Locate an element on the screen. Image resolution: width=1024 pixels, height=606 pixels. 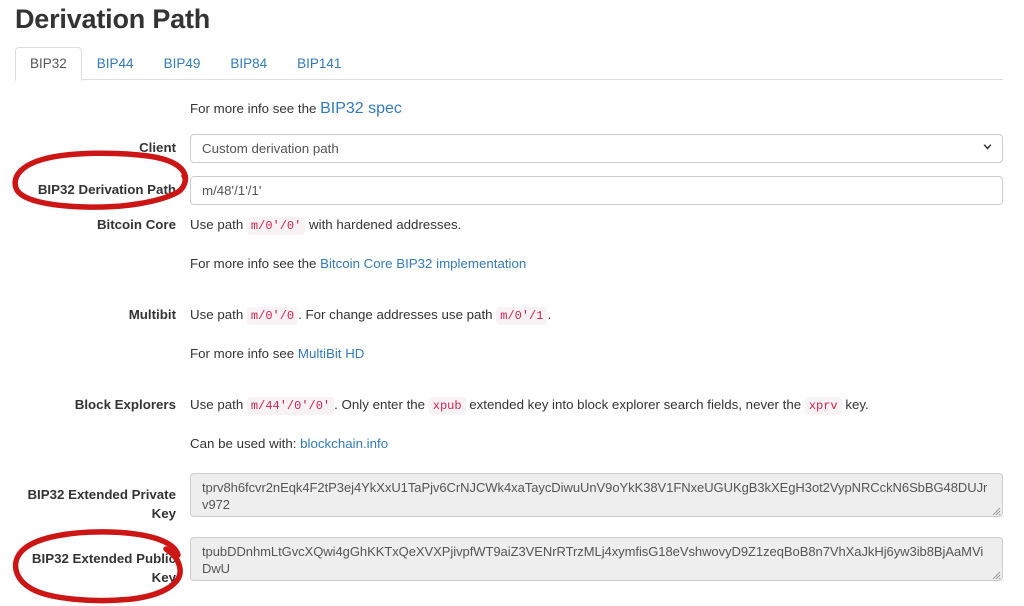
page-title: Derivation Path is located at coordinates (113, 19).